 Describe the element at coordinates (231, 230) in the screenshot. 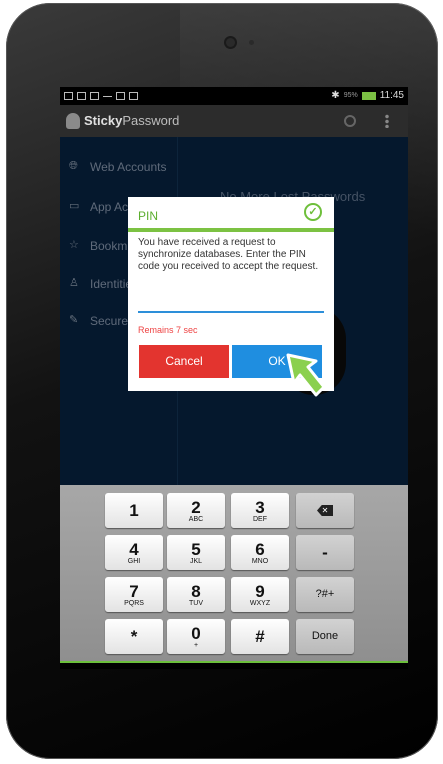

I see `dialog-title-divider` at that location.